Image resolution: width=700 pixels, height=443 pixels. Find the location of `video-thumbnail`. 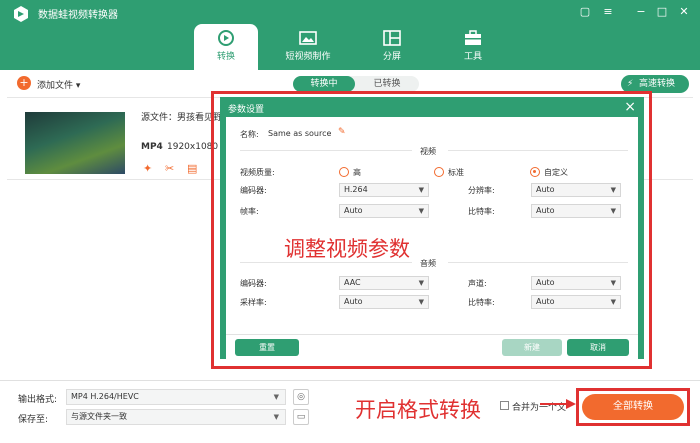

video-thumbnail is located at coordinates (75, 143).